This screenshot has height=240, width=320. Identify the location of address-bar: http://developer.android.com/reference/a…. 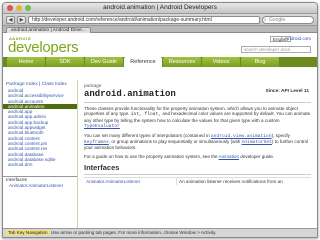
(144, 19).